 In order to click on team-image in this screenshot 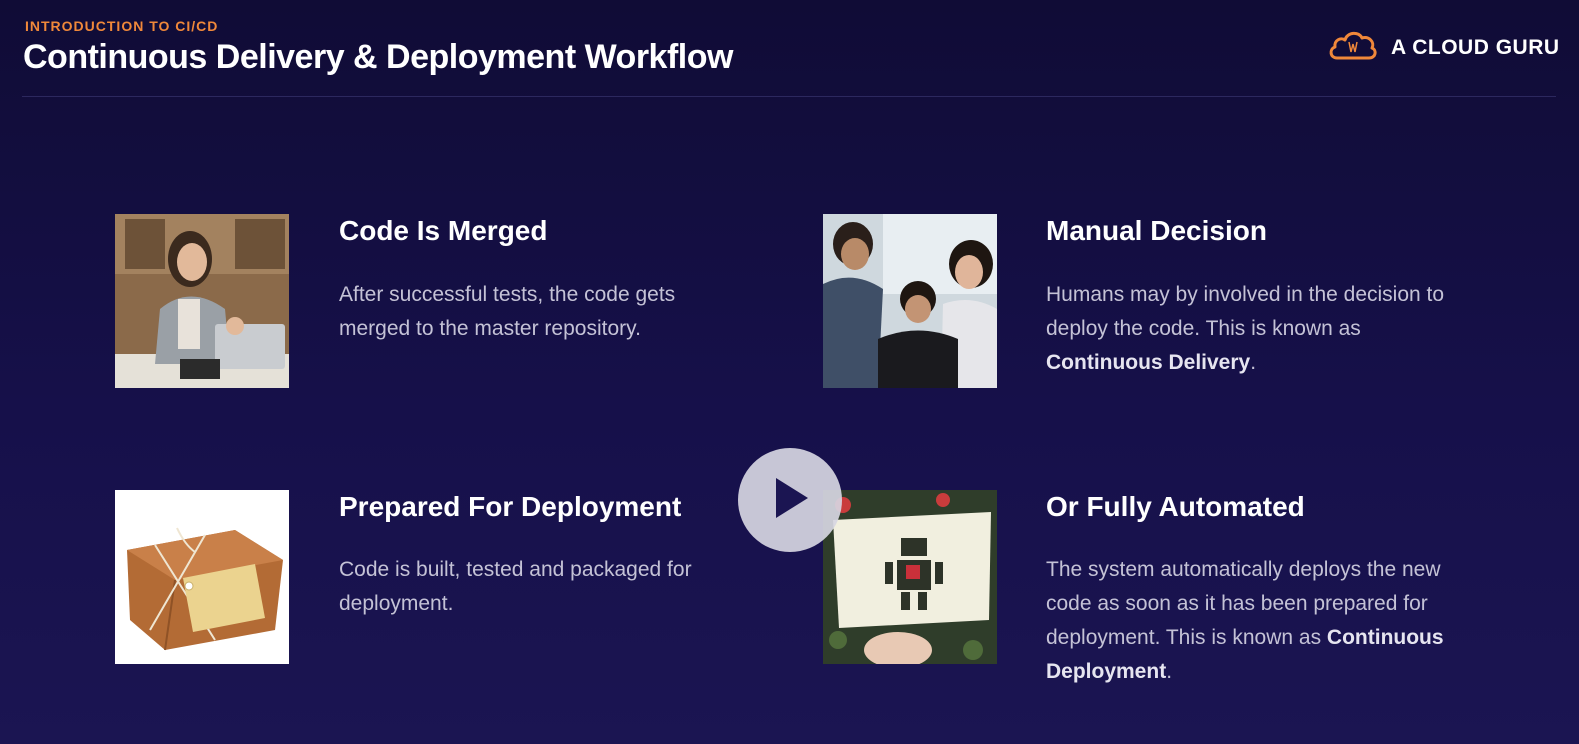, I will do `click(910, 301)`.